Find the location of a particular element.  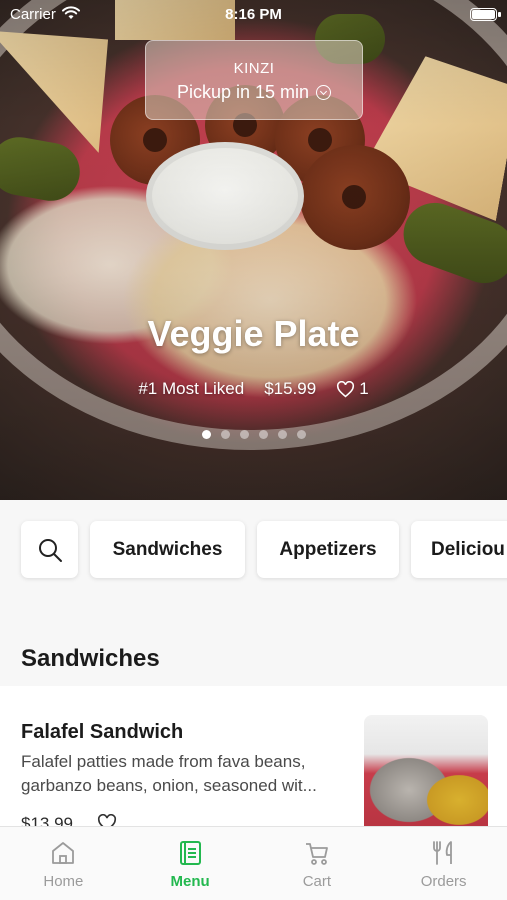

tab-orders: Orders is located at coordinates (443, 863).